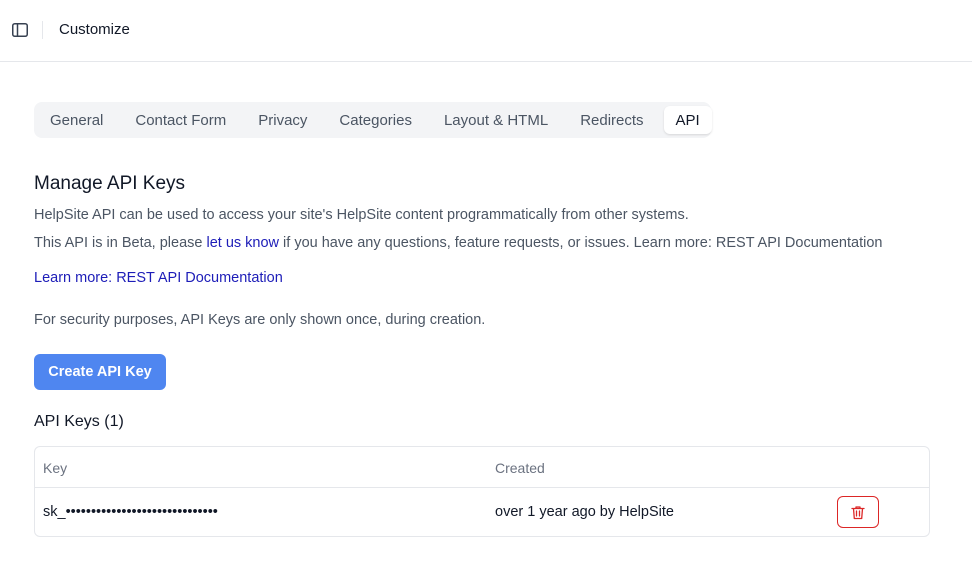  Describe the element at coordinates (158, 278) in the screenshot. I see `docs-link: Learn more: REST API Documentation` at that location.